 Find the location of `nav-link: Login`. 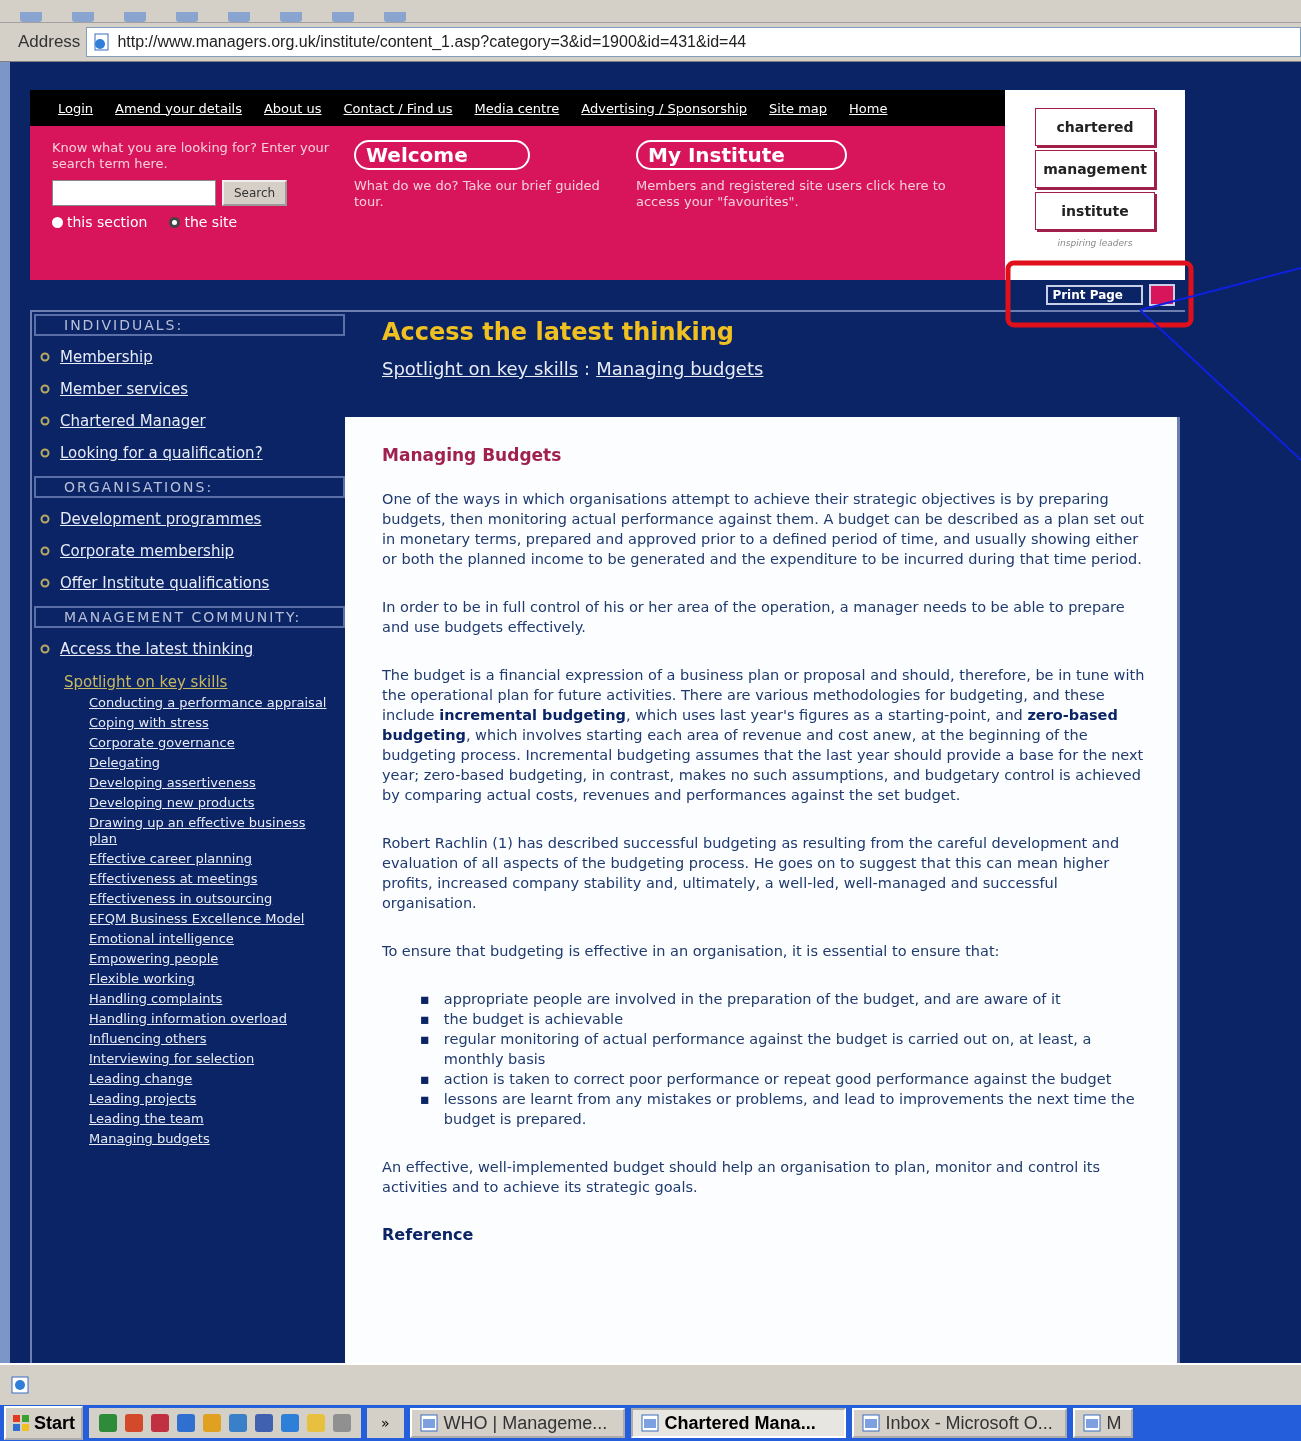

nav-link: Login is located at coordinates (76, 108).